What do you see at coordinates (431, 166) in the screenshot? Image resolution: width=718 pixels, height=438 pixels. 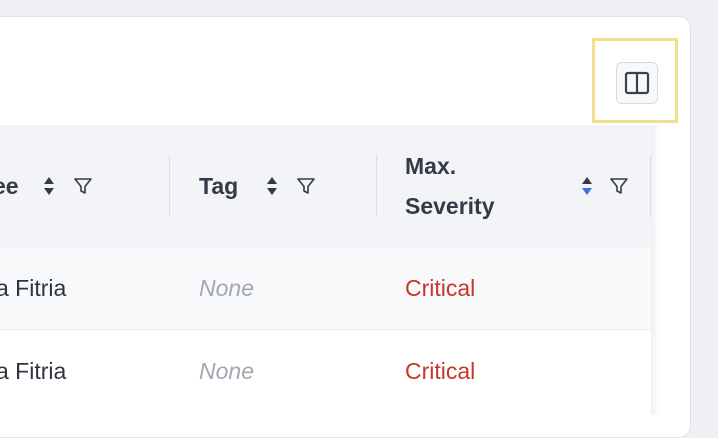 I see `column-header-label-line1: Max.` at bounding box center [431, 166].